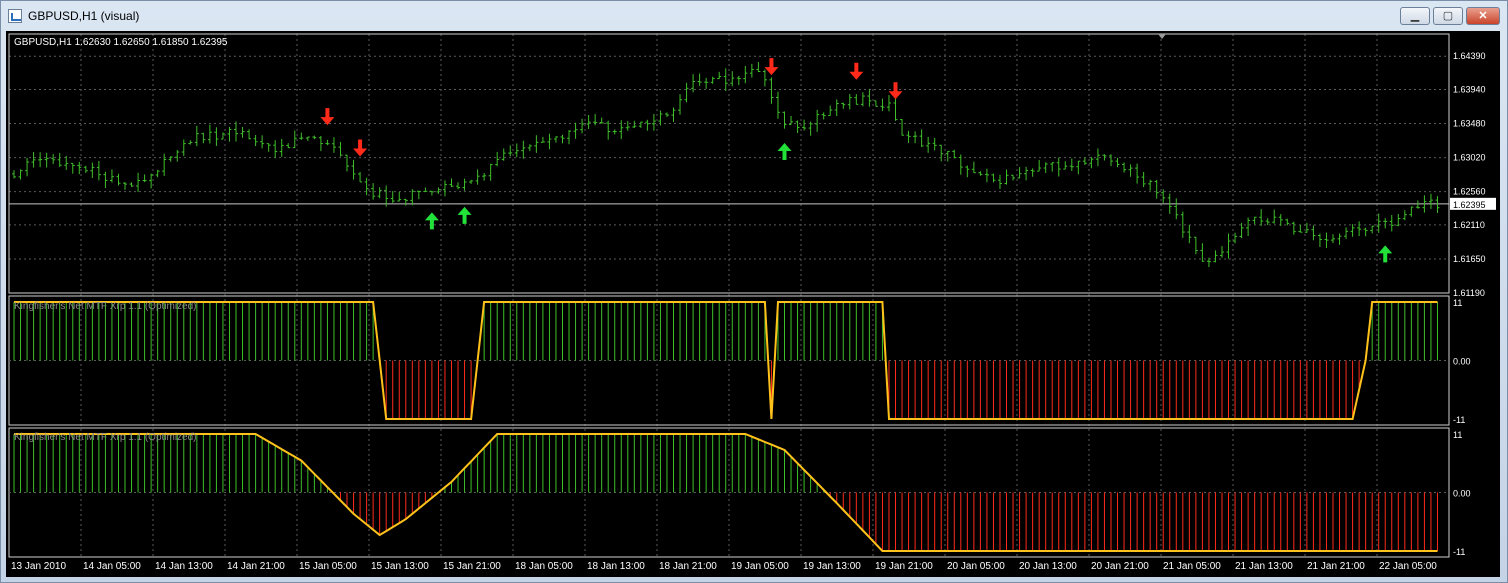 Image resolution: width=1508 pixels, height=583 pixels. What do you see at coordinates (904, 566) in the screenshot?
I see `time-label: 19 Jan 21:00` at bounding box center [904, 566].